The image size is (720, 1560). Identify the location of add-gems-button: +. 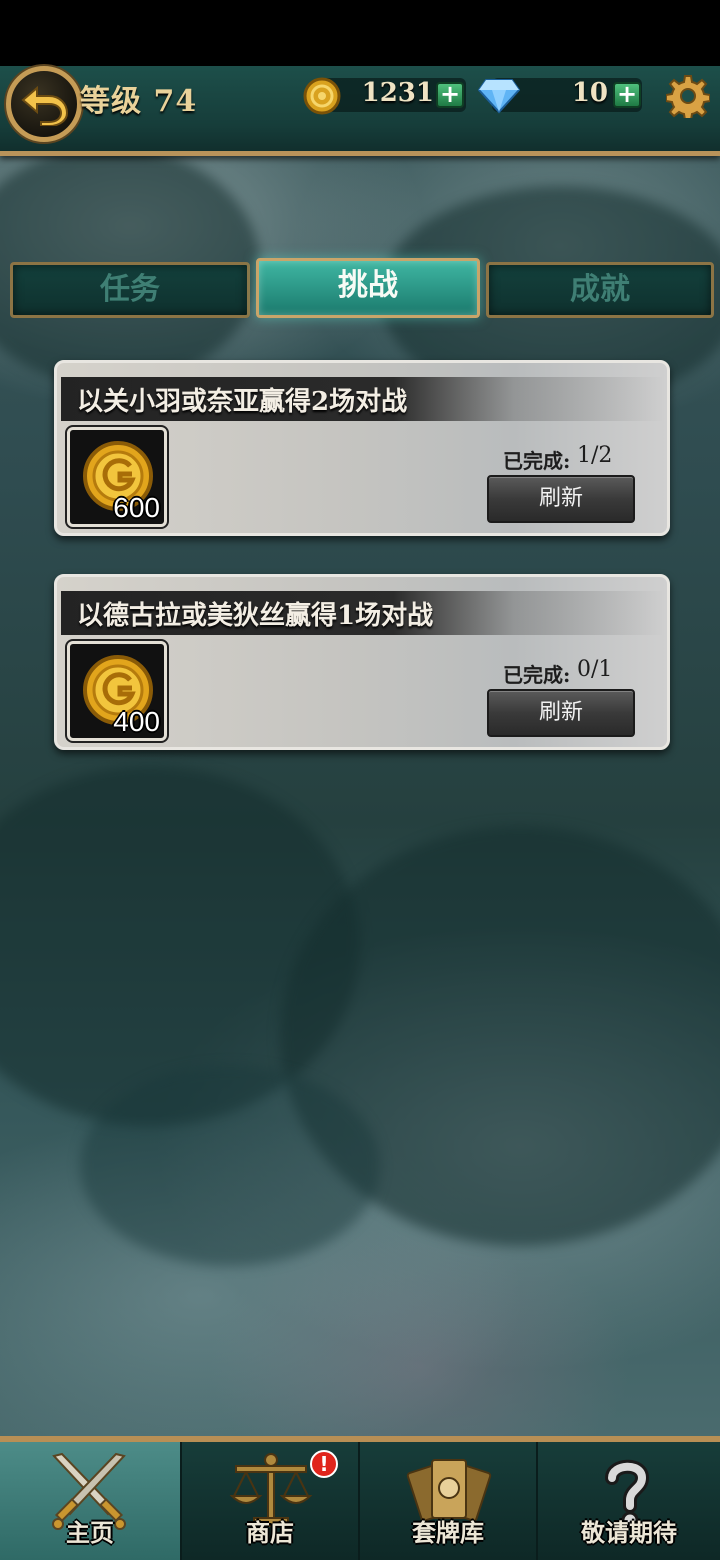
(627, 95).